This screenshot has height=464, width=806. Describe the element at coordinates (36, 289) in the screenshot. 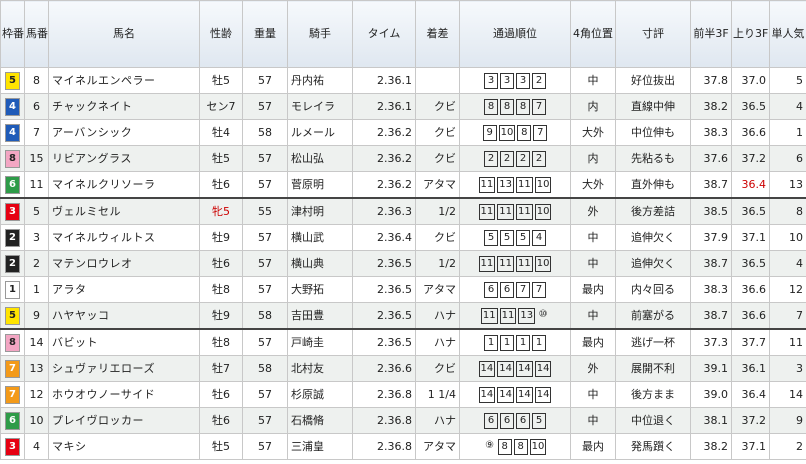

I see `cell-umaban: 1` at that location.